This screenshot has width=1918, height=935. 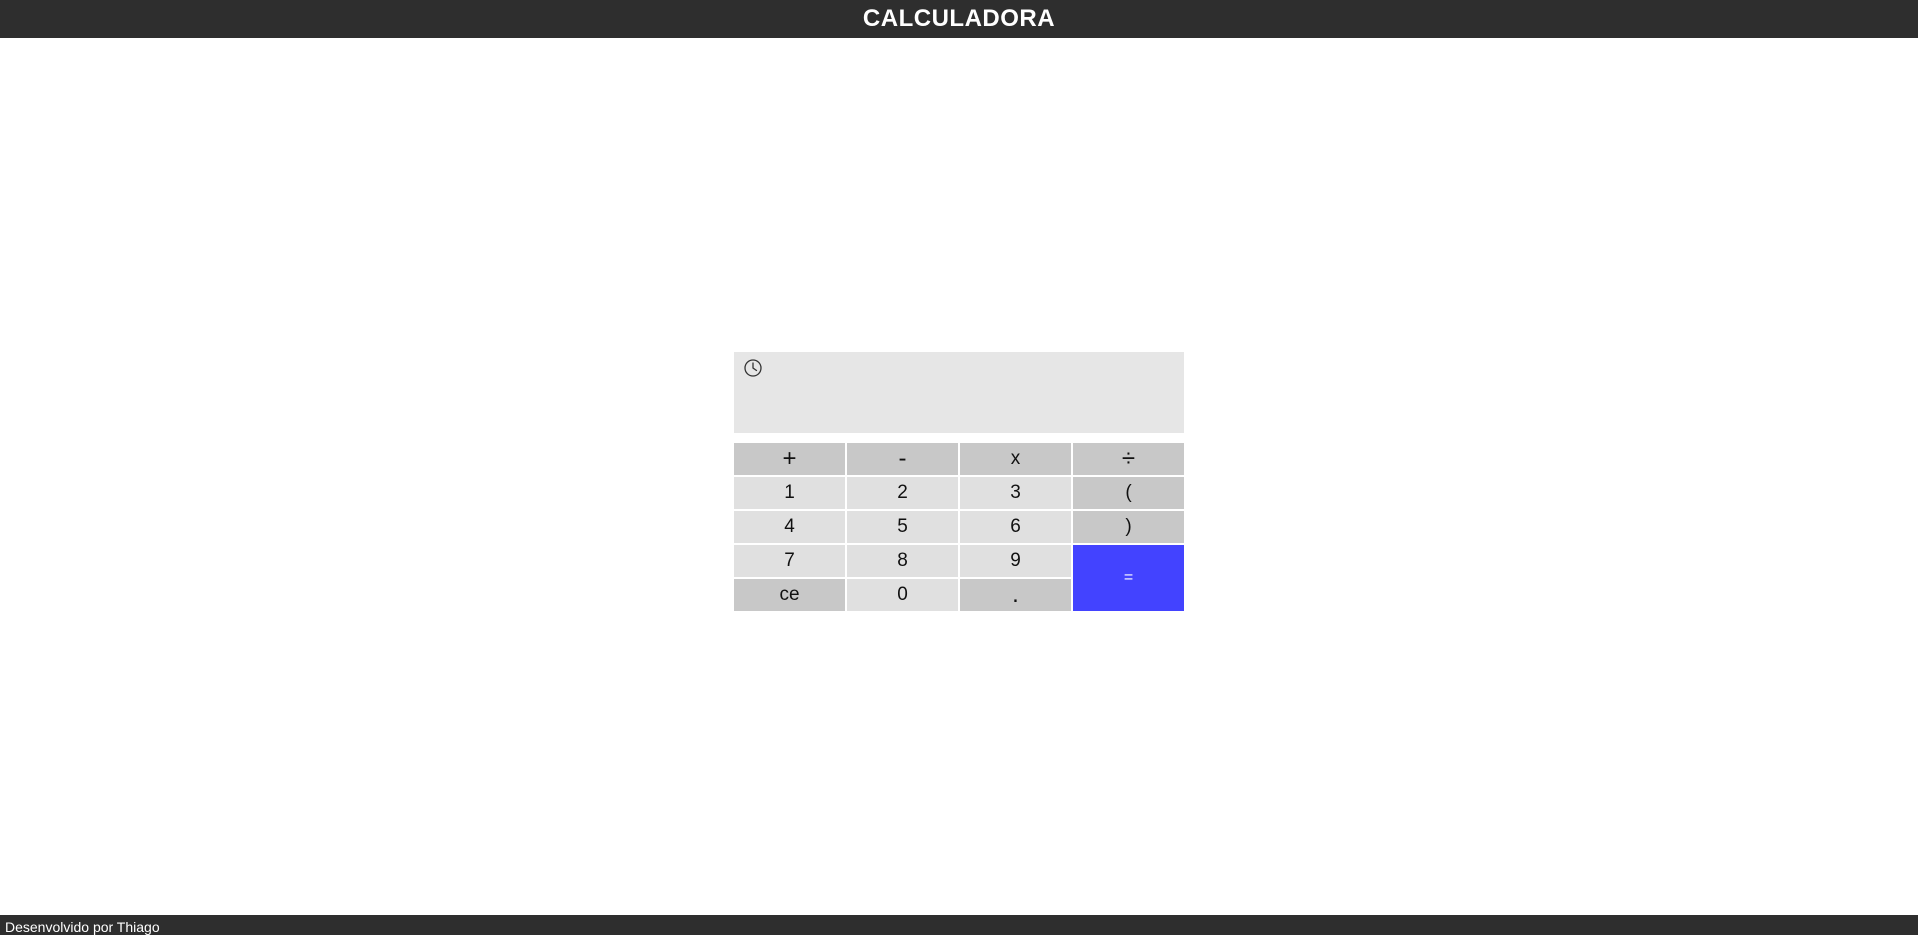 I want to click on close-paren-button: ), so click(x=1128, y=527).